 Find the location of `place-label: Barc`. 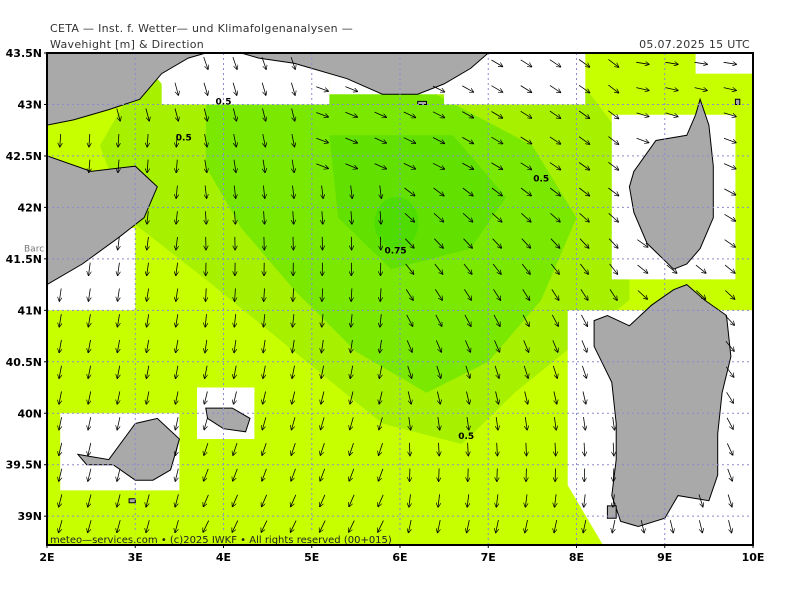

place-label: Barc is located at coordinates (34, 250).